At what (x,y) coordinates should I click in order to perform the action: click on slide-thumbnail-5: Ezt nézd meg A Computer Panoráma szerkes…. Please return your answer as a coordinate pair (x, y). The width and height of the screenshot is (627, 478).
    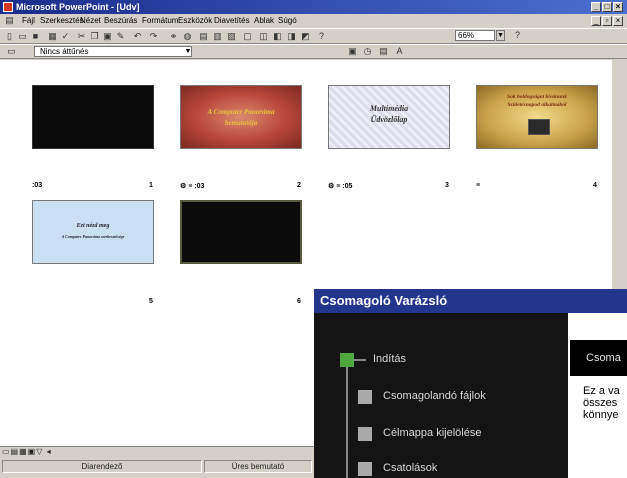
    Looking at the image, I should click on (93, 232).